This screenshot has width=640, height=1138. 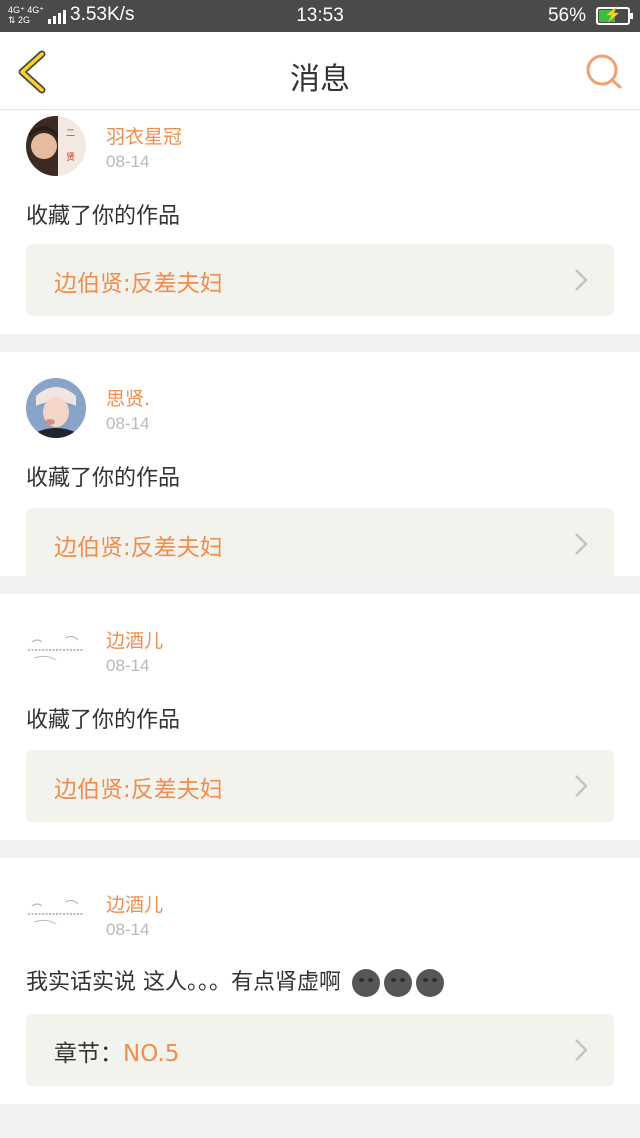 I want to click on username: 羽衣星冠, so click(x=144, y=135).